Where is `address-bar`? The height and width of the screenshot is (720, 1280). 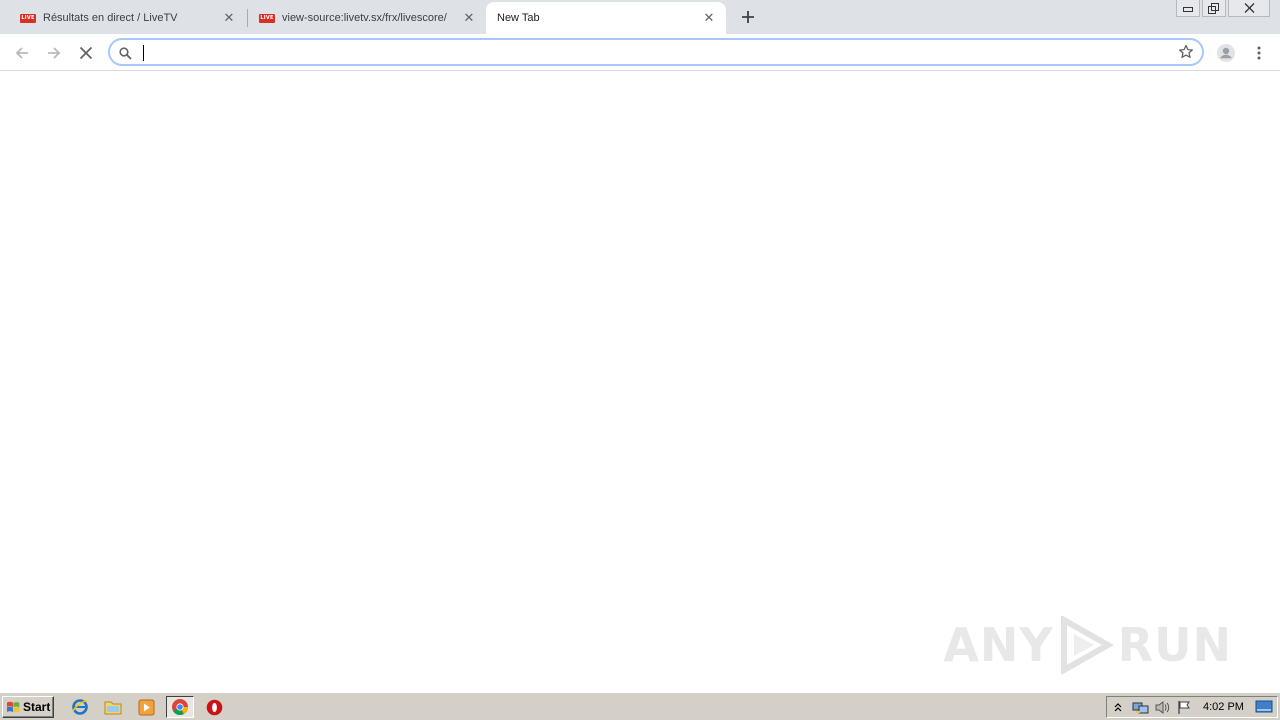 address-bar is located at coordinates (656, 52).